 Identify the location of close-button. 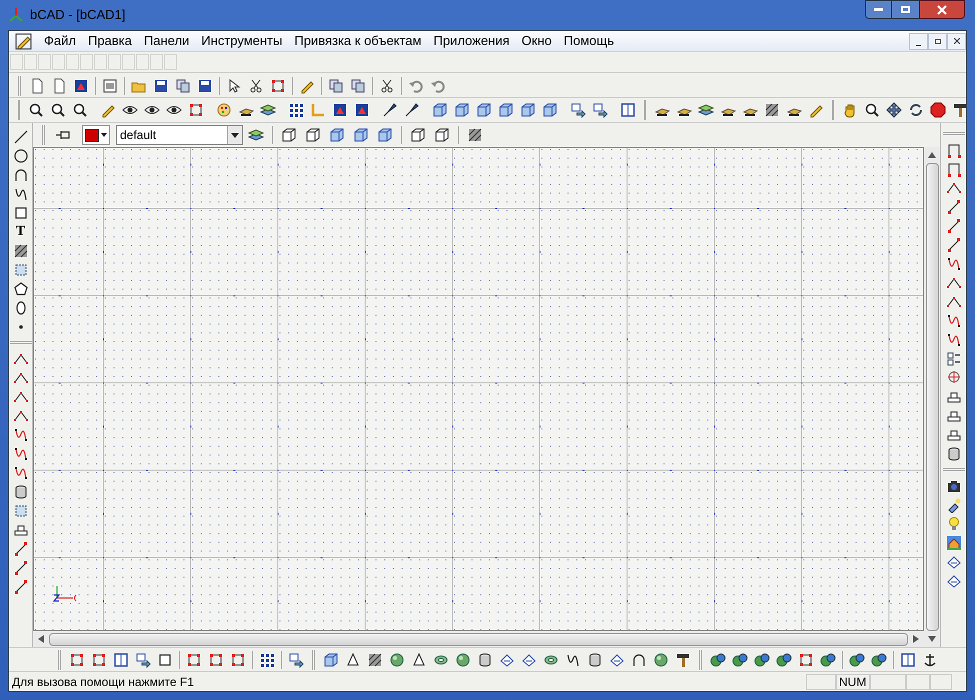
(942, 9).